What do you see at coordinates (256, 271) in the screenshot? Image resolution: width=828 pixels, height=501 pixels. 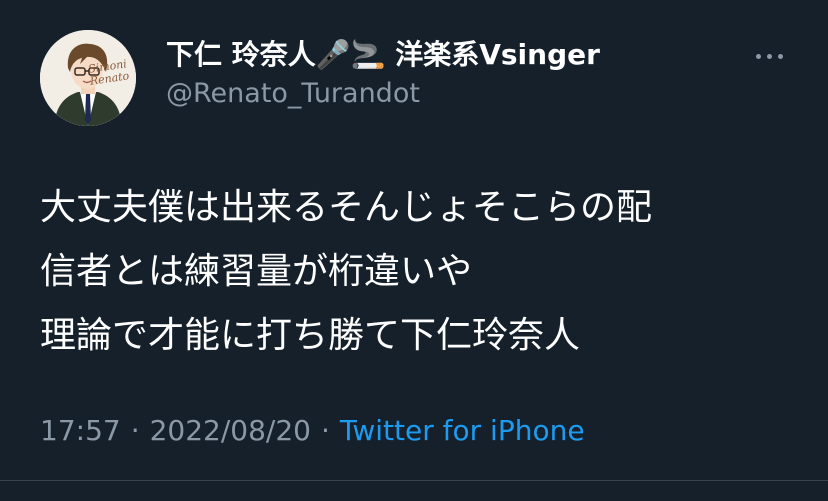 I see `tweet-text-line: 信者とは練習量が桁違いや` at bounding box center [256, 271].